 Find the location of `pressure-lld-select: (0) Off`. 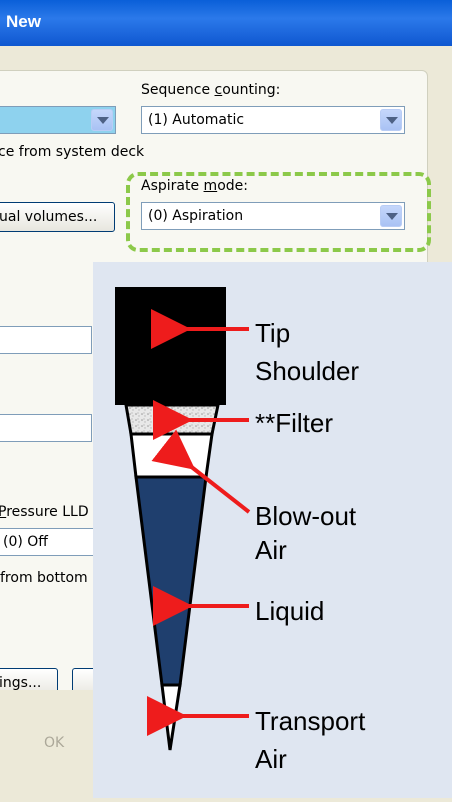

pressure-lld-select: (0) Off is located at coordinates (48, 542).